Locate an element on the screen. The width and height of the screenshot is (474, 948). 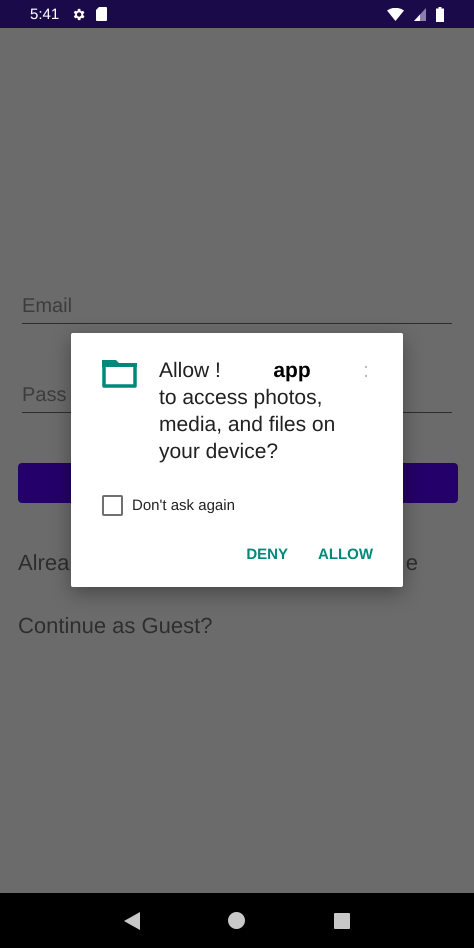
sd-card-icon is located at coordinates (102, 14).